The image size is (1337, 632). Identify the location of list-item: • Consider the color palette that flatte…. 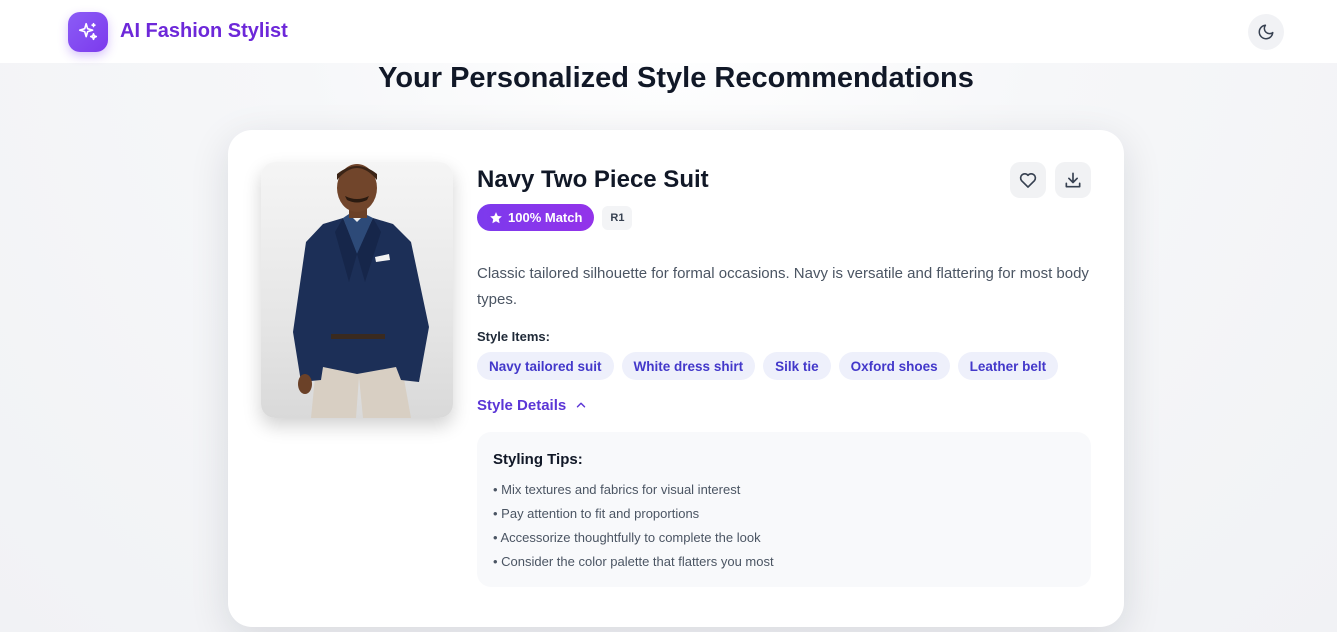
(633, 561).